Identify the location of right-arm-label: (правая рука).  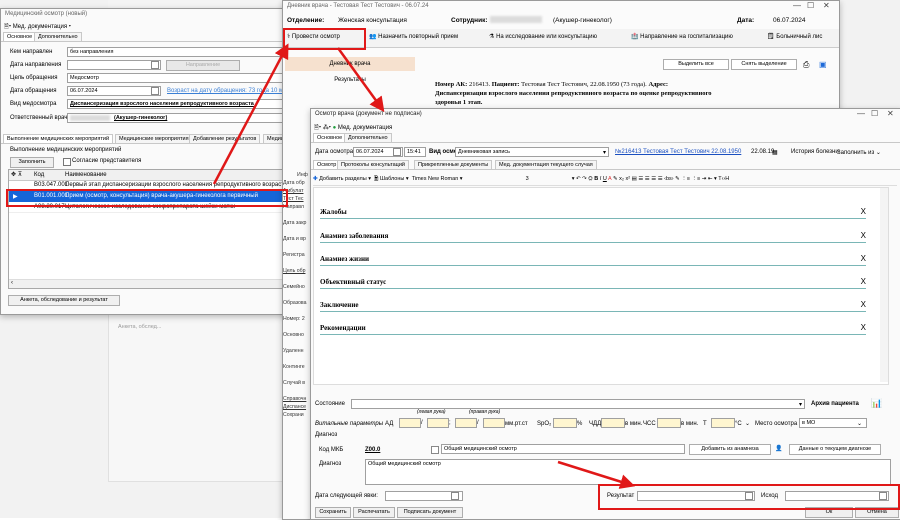
(485, 412).